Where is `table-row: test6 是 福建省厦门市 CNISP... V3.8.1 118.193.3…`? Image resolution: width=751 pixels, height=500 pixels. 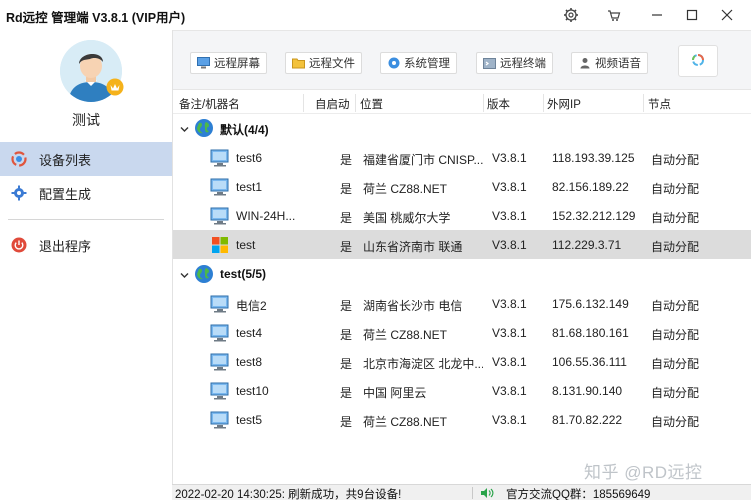
table-row: test6 是 福建省厦门市 CNISP... V3.8.1 118.193.3… is located at coordinates (462, 157).